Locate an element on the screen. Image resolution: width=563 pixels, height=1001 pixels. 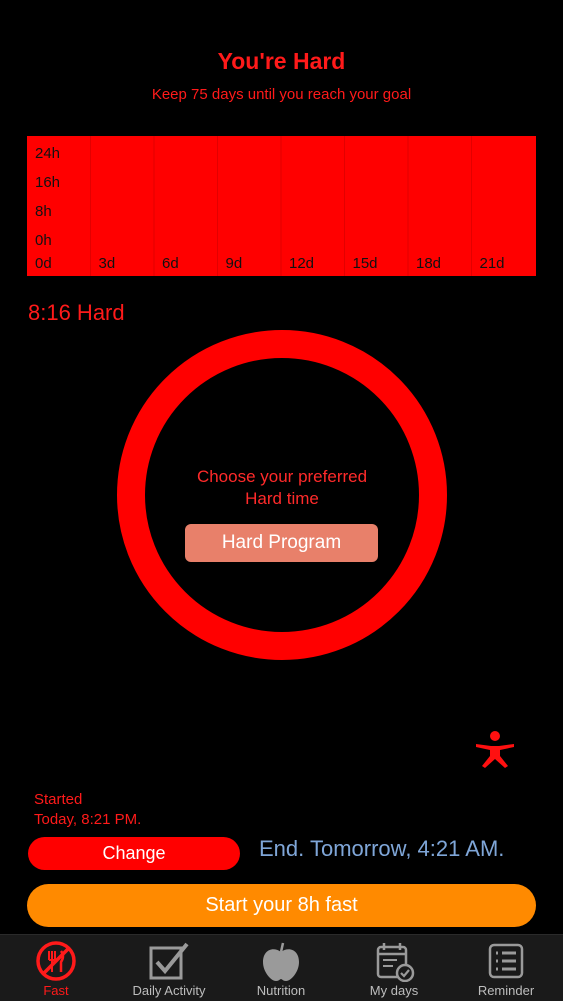
tab-nutrition-label: Nutrition is located at coordinates (281, 990).